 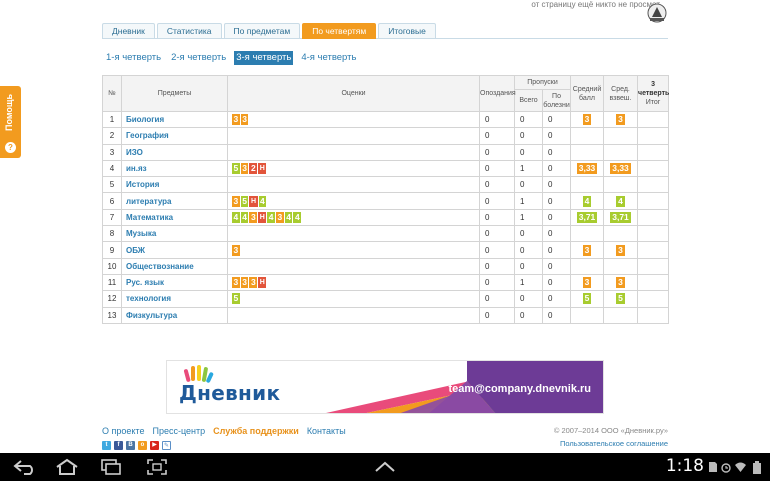 I want to click on subject-link: ИЗО, so click(x=174, y=152).